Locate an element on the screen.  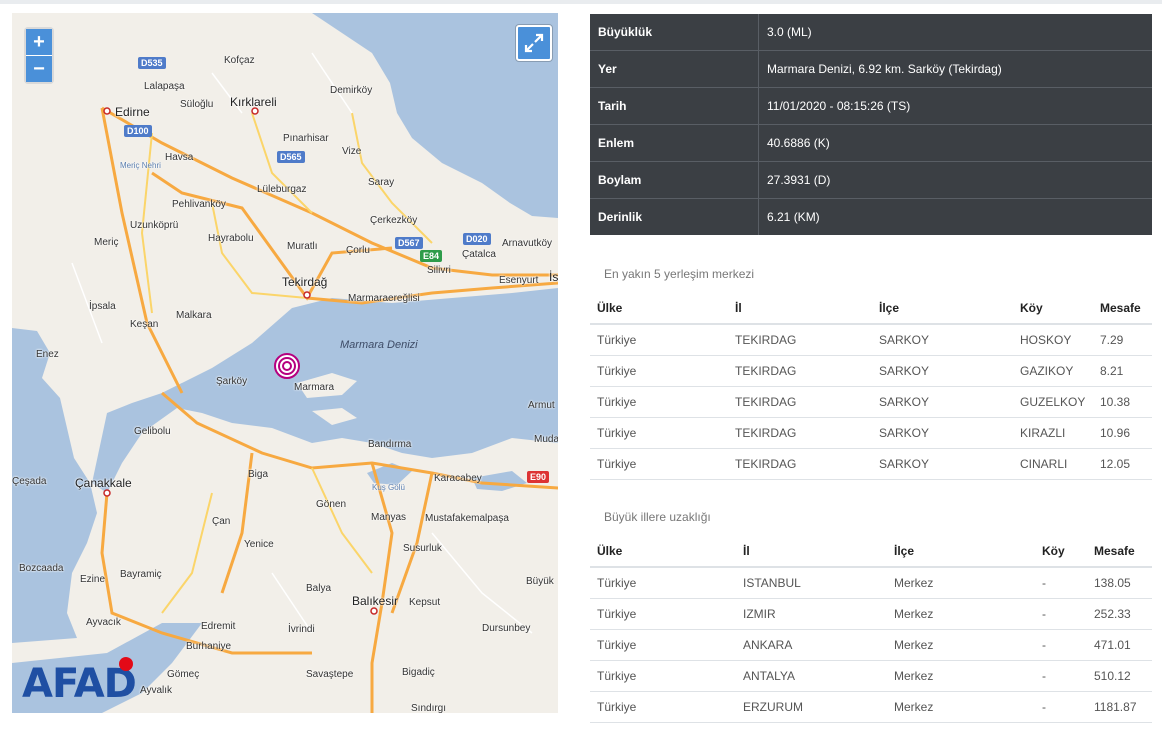
nearest-header-row: Ülke İl İlçe Köy Mesafe is located at coordinates (871, 309).